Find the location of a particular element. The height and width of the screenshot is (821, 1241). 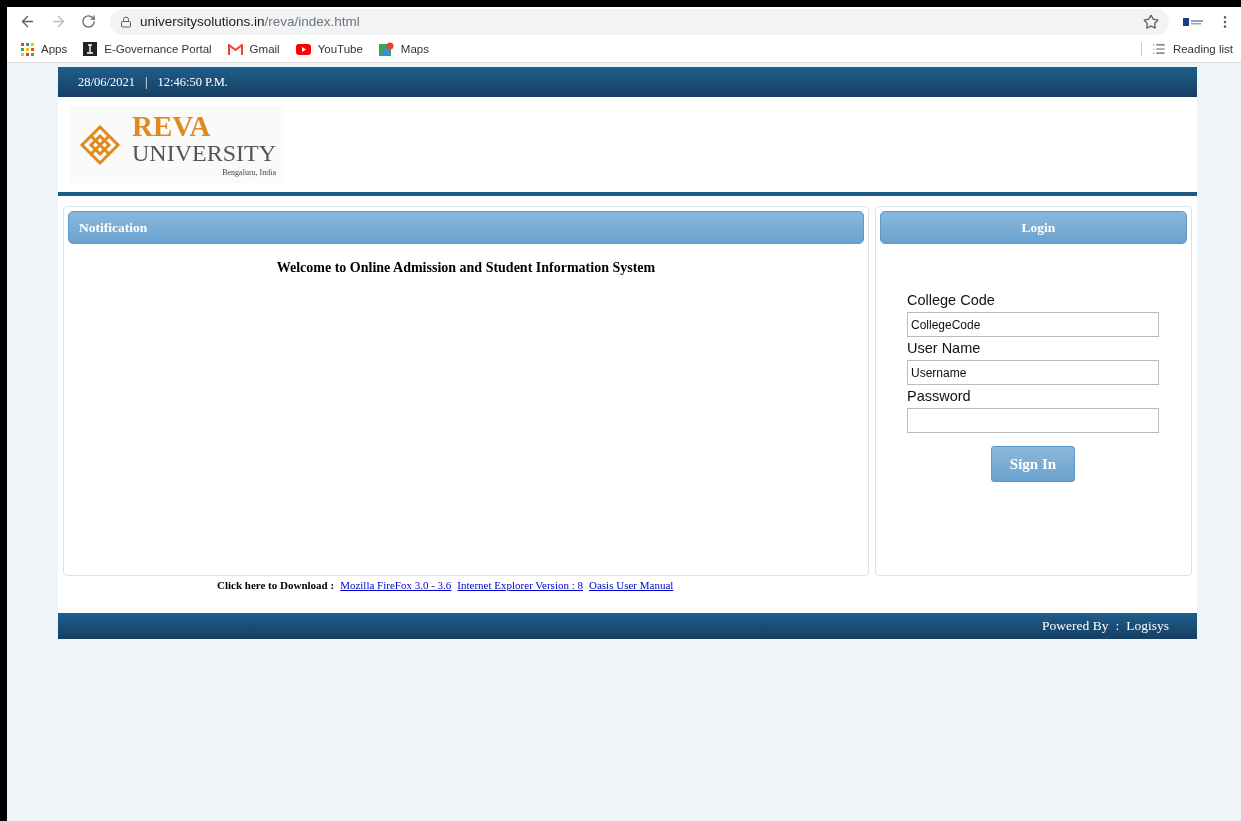

powered-by-text: Powered By is located at coordinates (1075, 626).